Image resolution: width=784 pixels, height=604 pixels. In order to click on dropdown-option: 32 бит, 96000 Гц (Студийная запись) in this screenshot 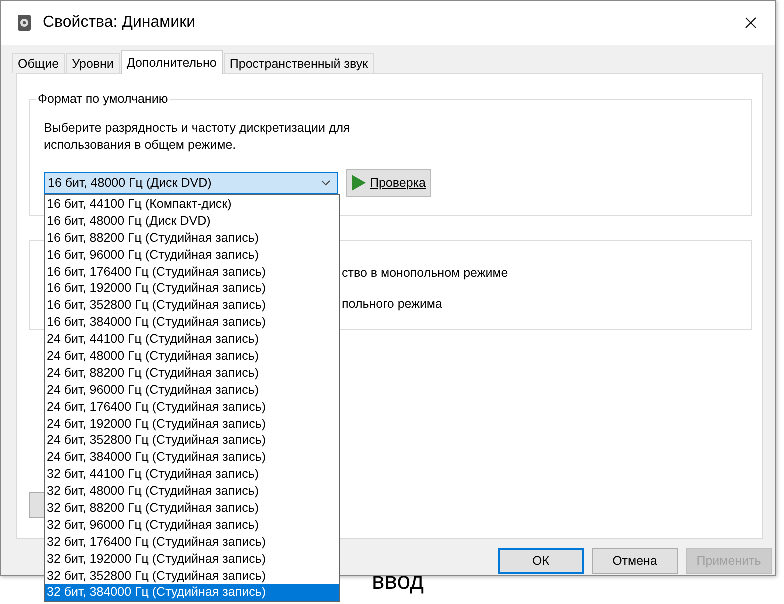, I will do `click(192, 525)`.